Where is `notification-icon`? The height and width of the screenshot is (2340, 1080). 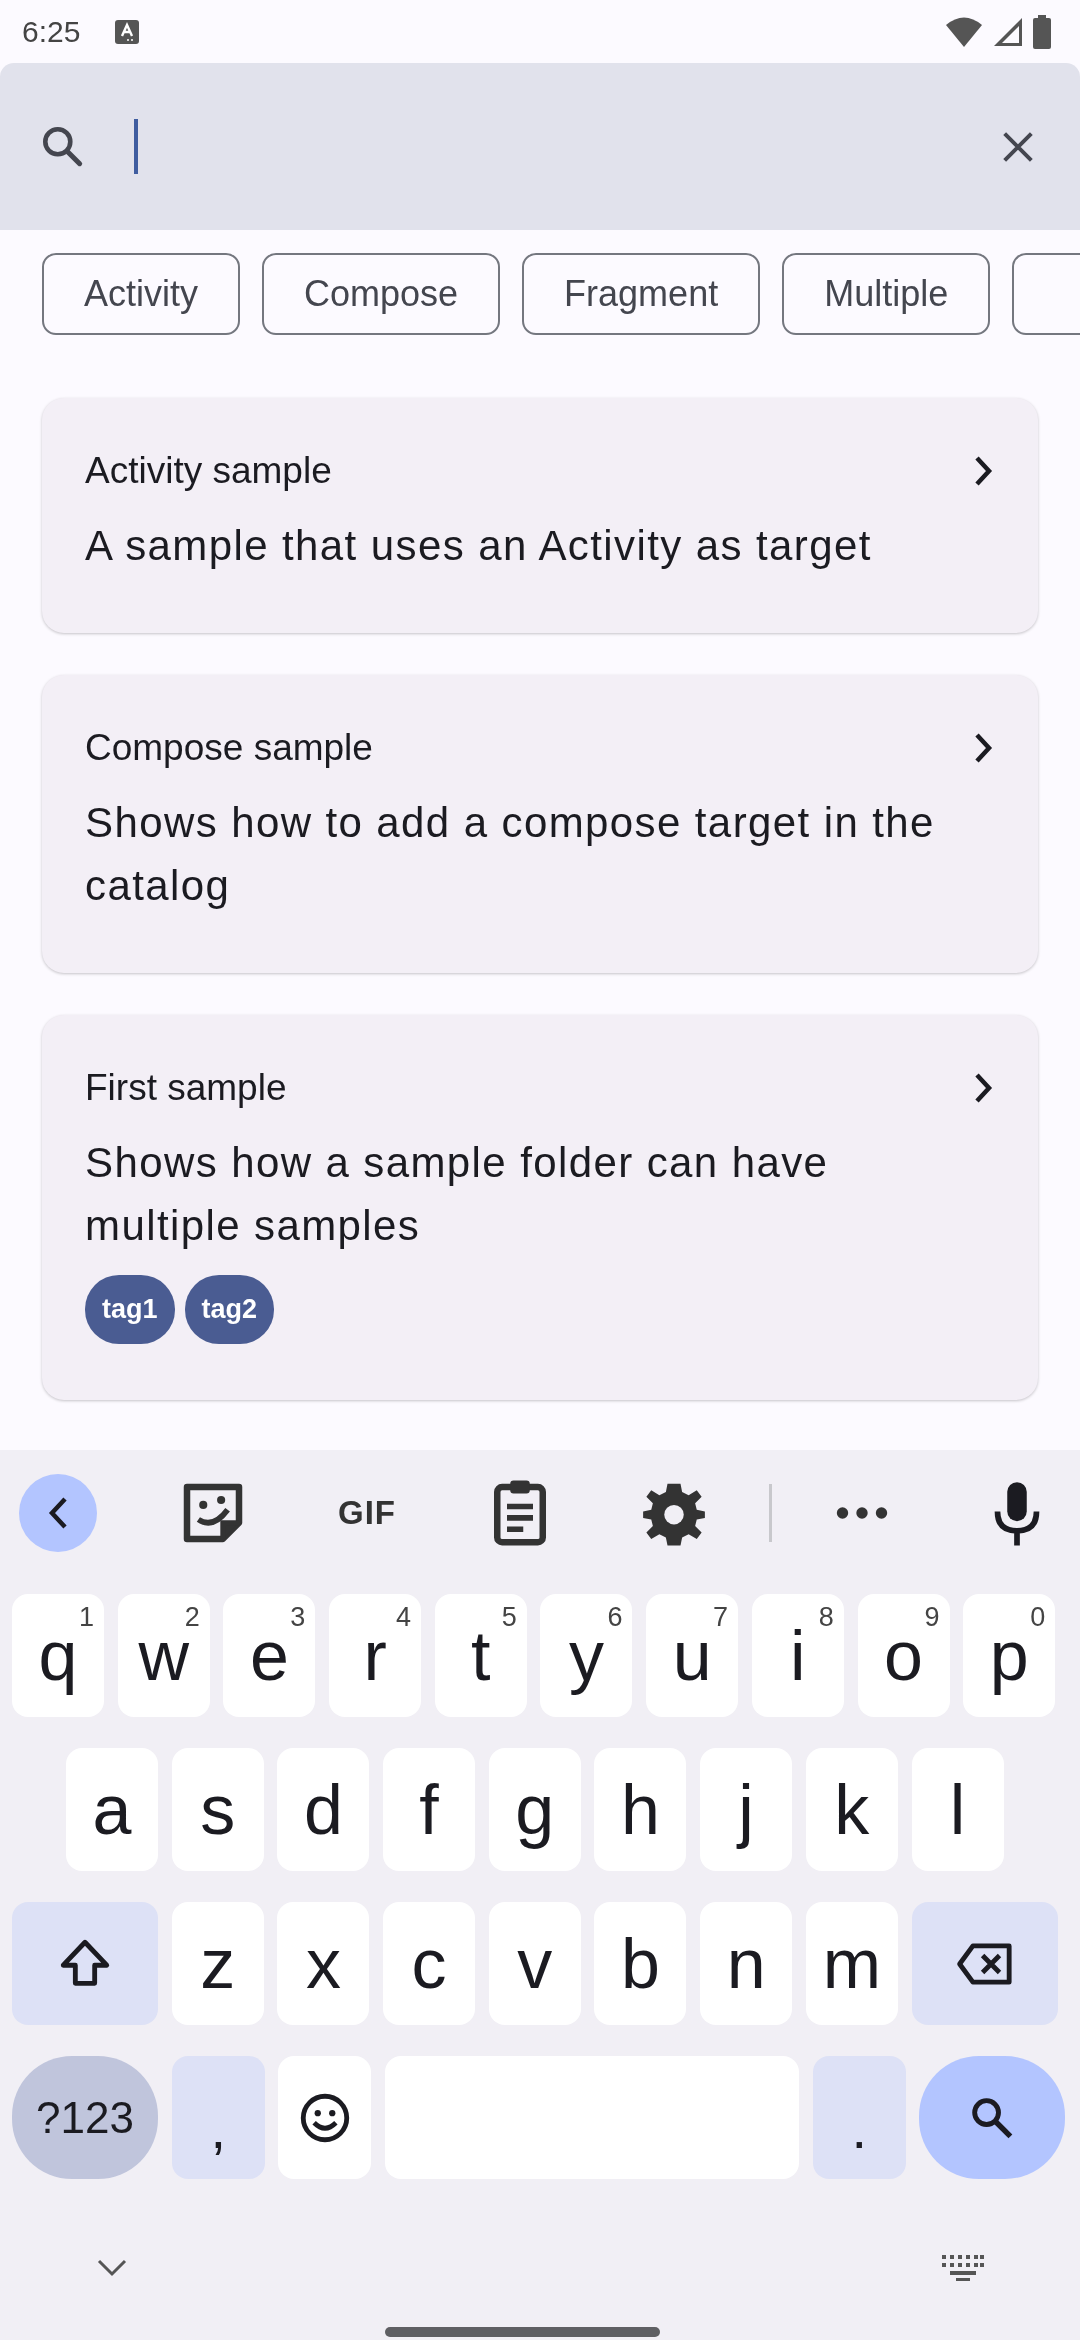
notification-icon is located at coordinates (127, 31).